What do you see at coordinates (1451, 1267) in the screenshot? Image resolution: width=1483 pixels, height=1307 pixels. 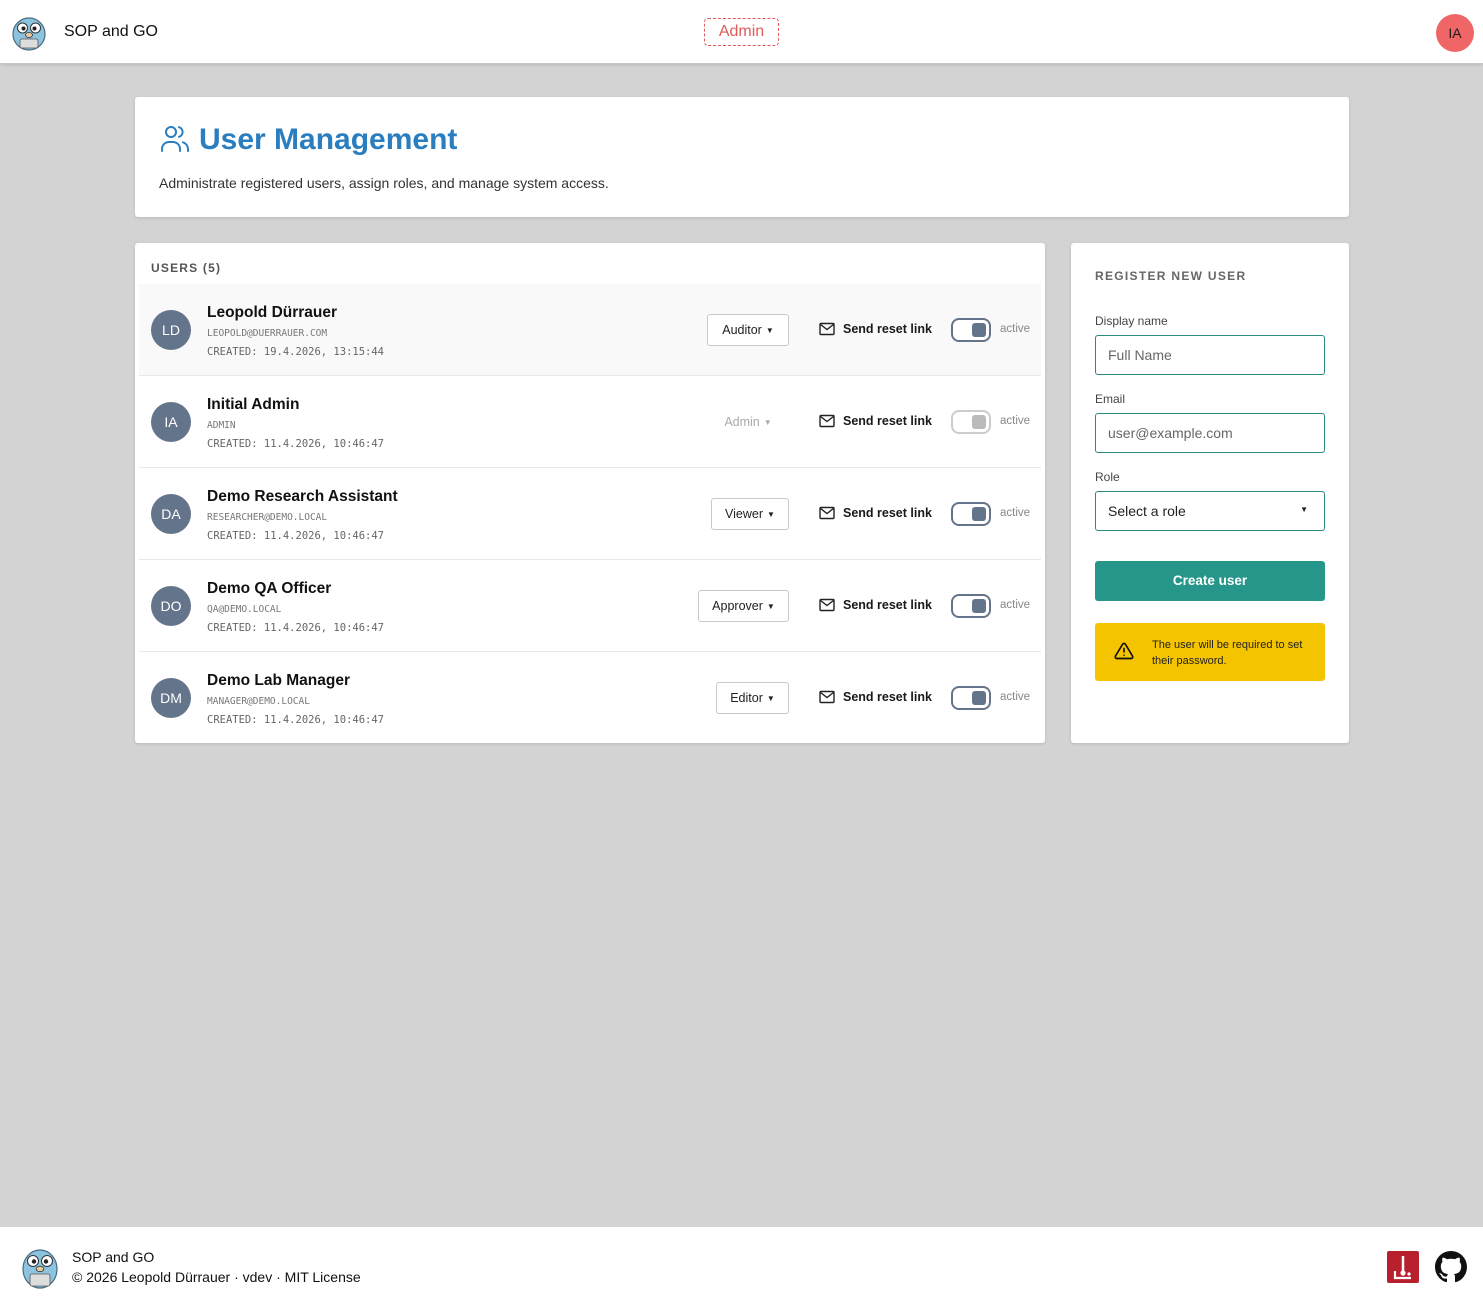 I see `github-icon` at bounding box center [1451, 1267].